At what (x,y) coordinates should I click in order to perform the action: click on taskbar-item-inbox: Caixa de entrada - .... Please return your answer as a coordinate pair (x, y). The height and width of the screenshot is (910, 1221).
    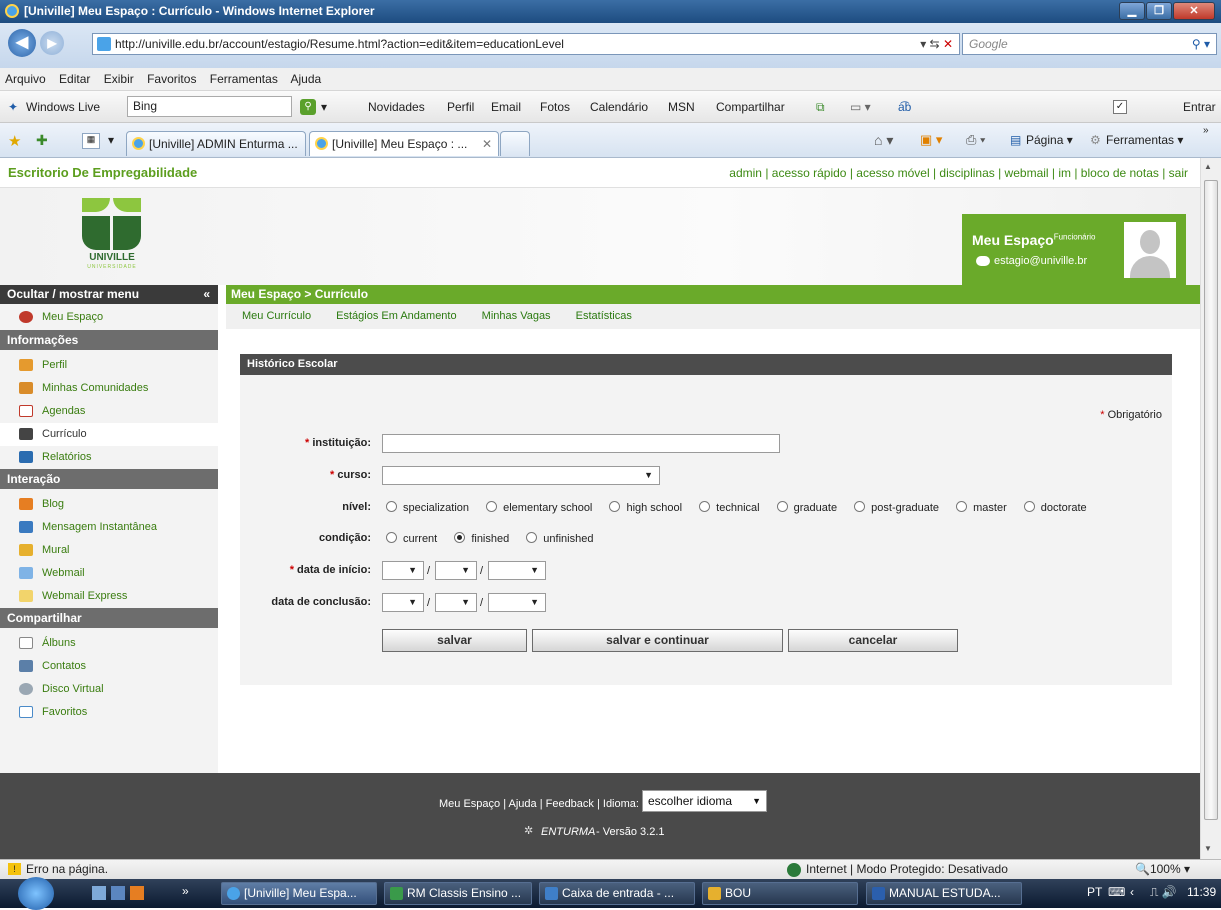
    Looking at the image, I should click on (617, 893).